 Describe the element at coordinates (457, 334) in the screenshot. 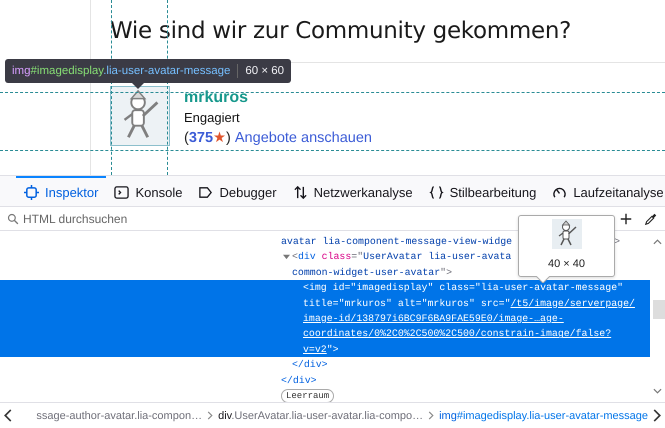

I see `source-link: coordinates/0%2C0%2C500%2C500/constrain-image/false?` at that location.